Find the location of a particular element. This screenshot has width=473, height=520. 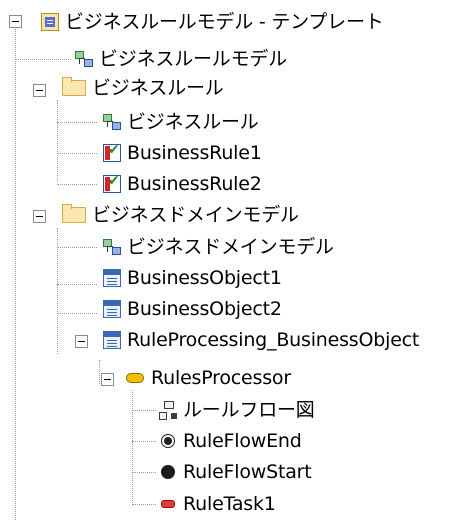

tree-node-label: ビジネスルールモデル - テンプレート is located at coordinates (224, 22).